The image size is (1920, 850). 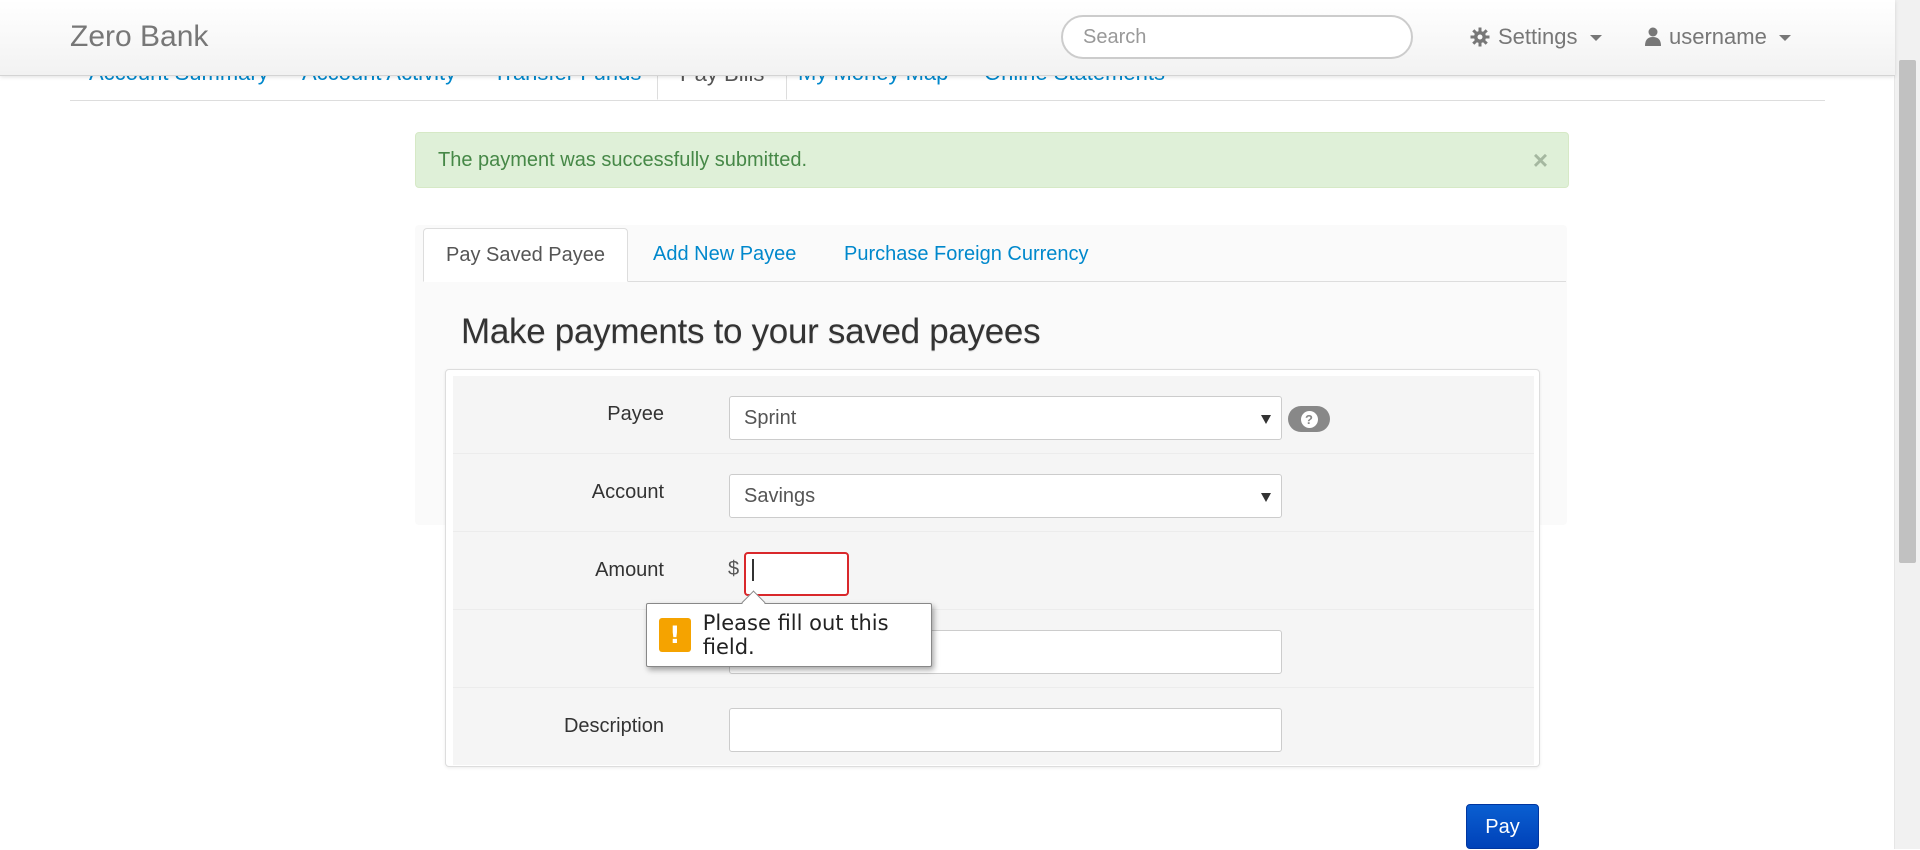 I want to click on page-title: Make payments to your saved payees, so click(x=751, y=331).